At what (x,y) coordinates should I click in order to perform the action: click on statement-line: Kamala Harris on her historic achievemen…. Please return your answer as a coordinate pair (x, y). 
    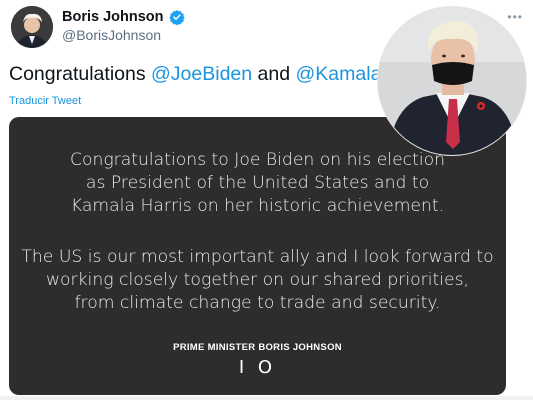
    Looking at the image, I should click on (257, 206).